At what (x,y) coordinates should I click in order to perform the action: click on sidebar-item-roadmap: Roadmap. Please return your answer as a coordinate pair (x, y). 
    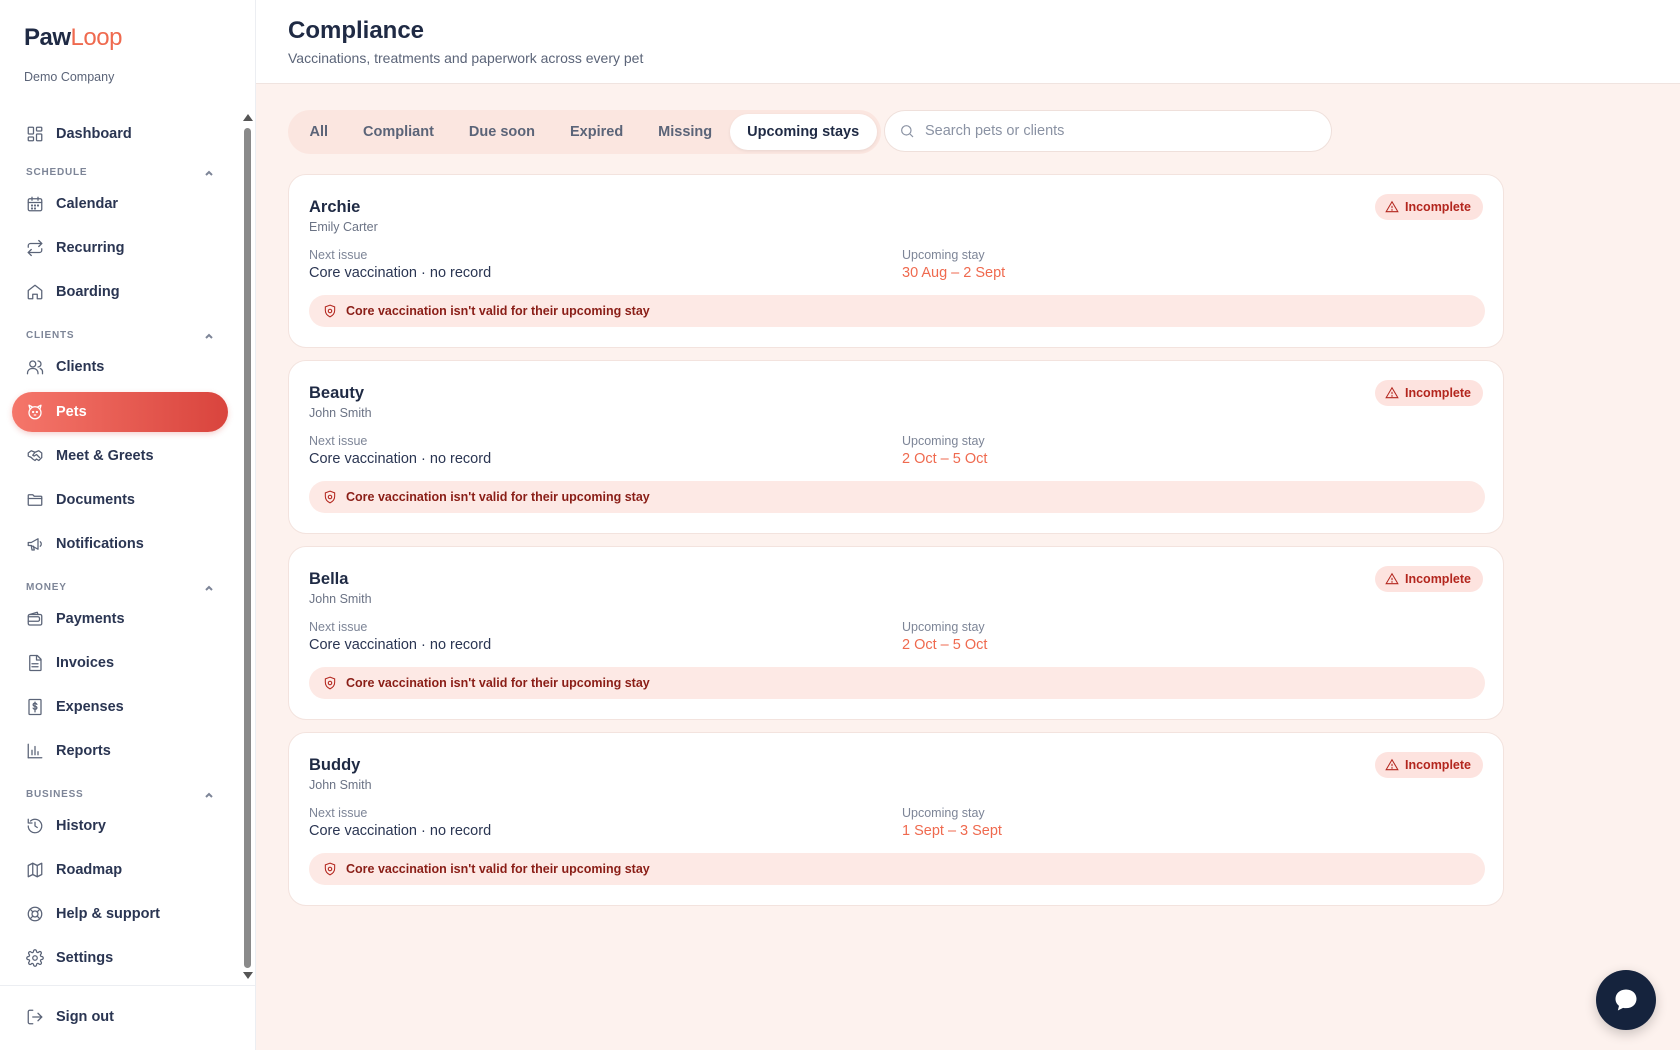
    Looking at the image, I should click on (120, 870).